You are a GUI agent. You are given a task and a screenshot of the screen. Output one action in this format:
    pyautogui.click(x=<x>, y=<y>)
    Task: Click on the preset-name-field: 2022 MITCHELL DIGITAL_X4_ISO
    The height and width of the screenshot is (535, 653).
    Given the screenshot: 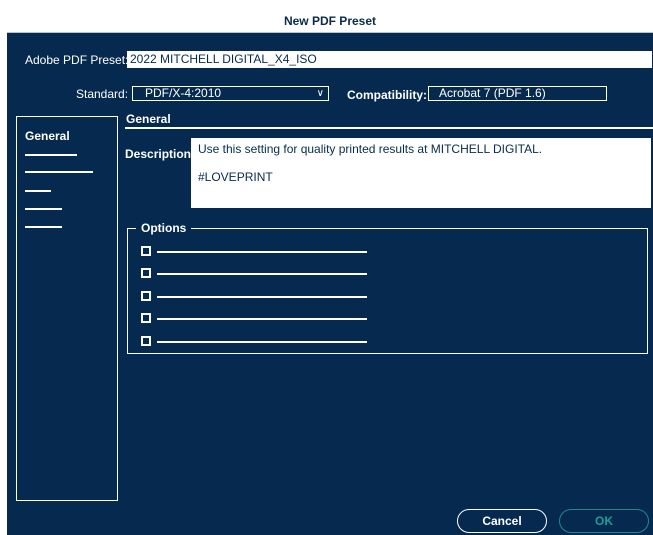 What is the action you would take?
    pyautogui.click(x=389, y=59)
    